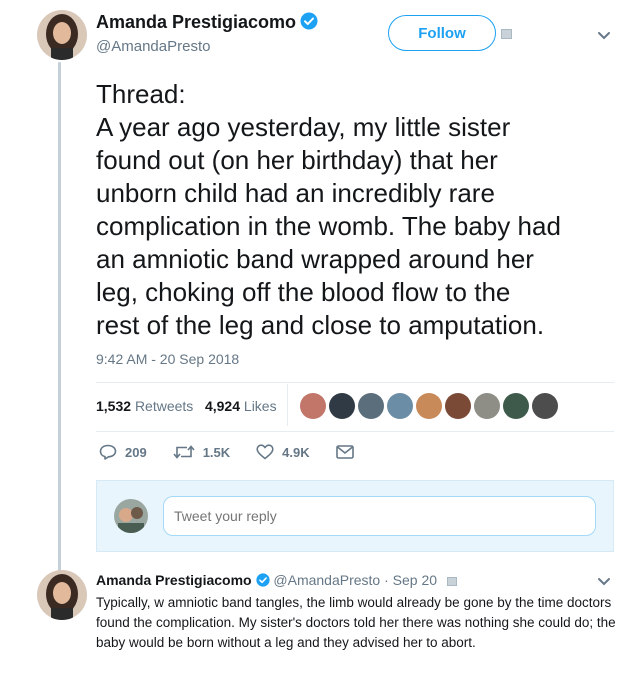  What do you see at coordinates (59, 317) in the screenshot?
I see `thread-line` at bounding box center [59, 317].